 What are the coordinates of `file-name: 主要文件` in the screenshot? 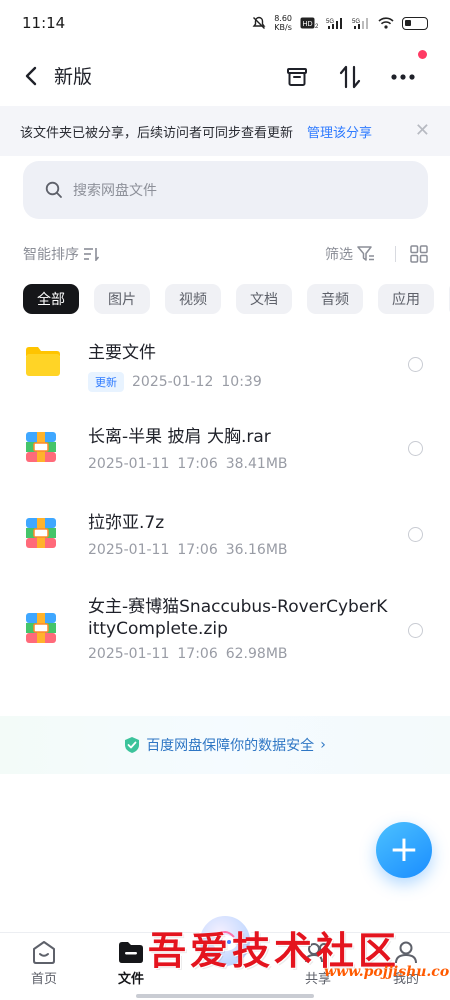 It's located at (122, 353).